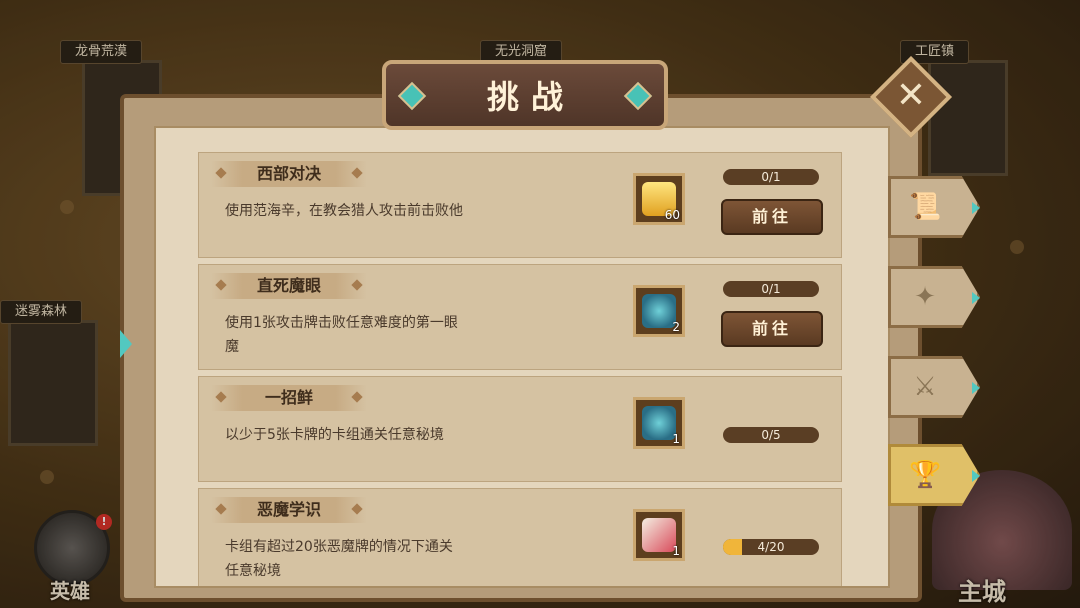 The height and width of the screenshot is (608, 1080). I want to click on challenge-row: 直死魔眼 使用1张攻击牌击败任意难度的第一眼魔 2 0/1 前往, so click(520, 317).